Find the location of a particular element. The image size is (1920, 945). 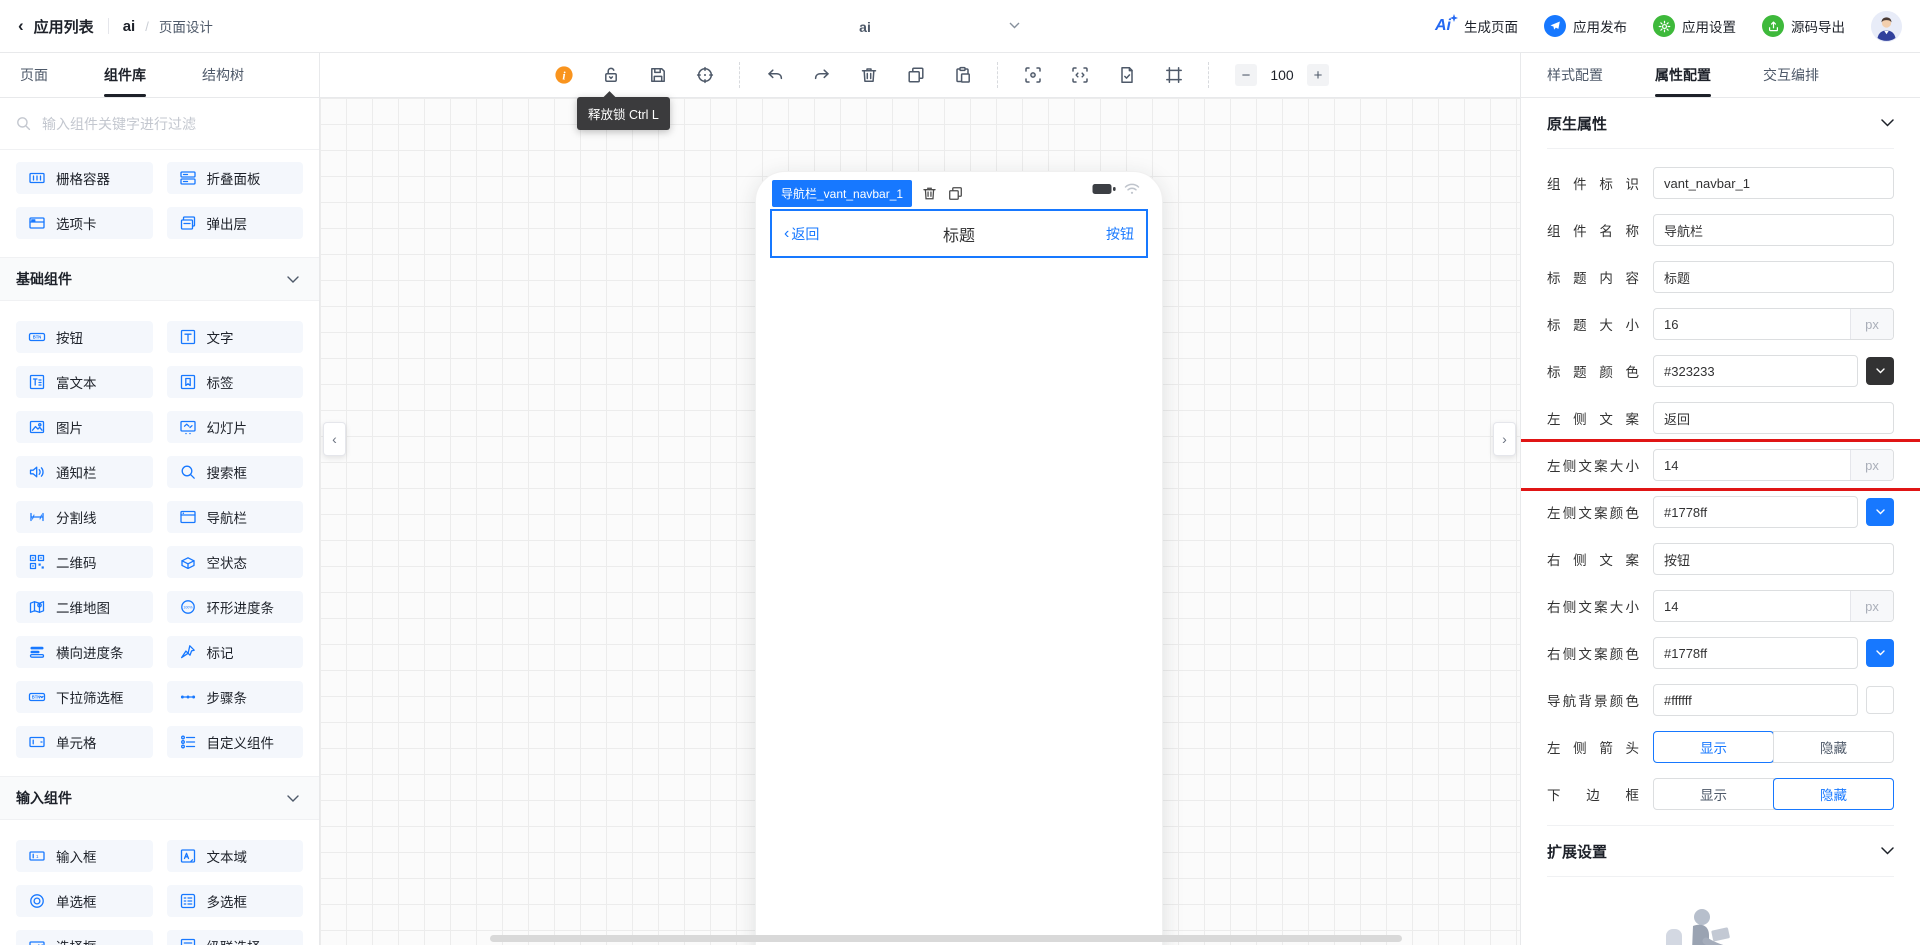

action-ai-logo: Ai 生成页面 is located at coordinates (1476, 25).